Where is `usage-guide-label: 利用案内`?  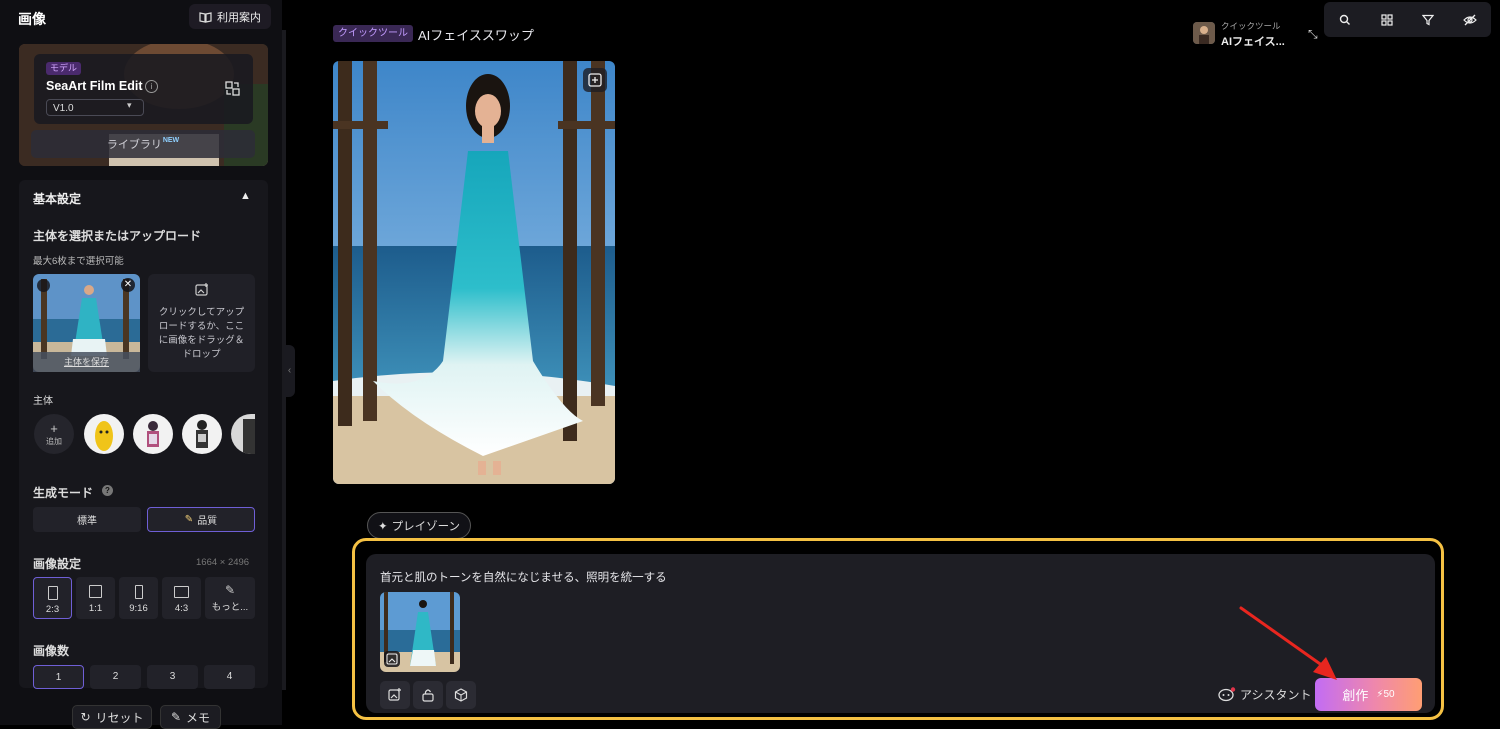
usage-guide-label: 利用案内 is located at coordinates (239, 17).